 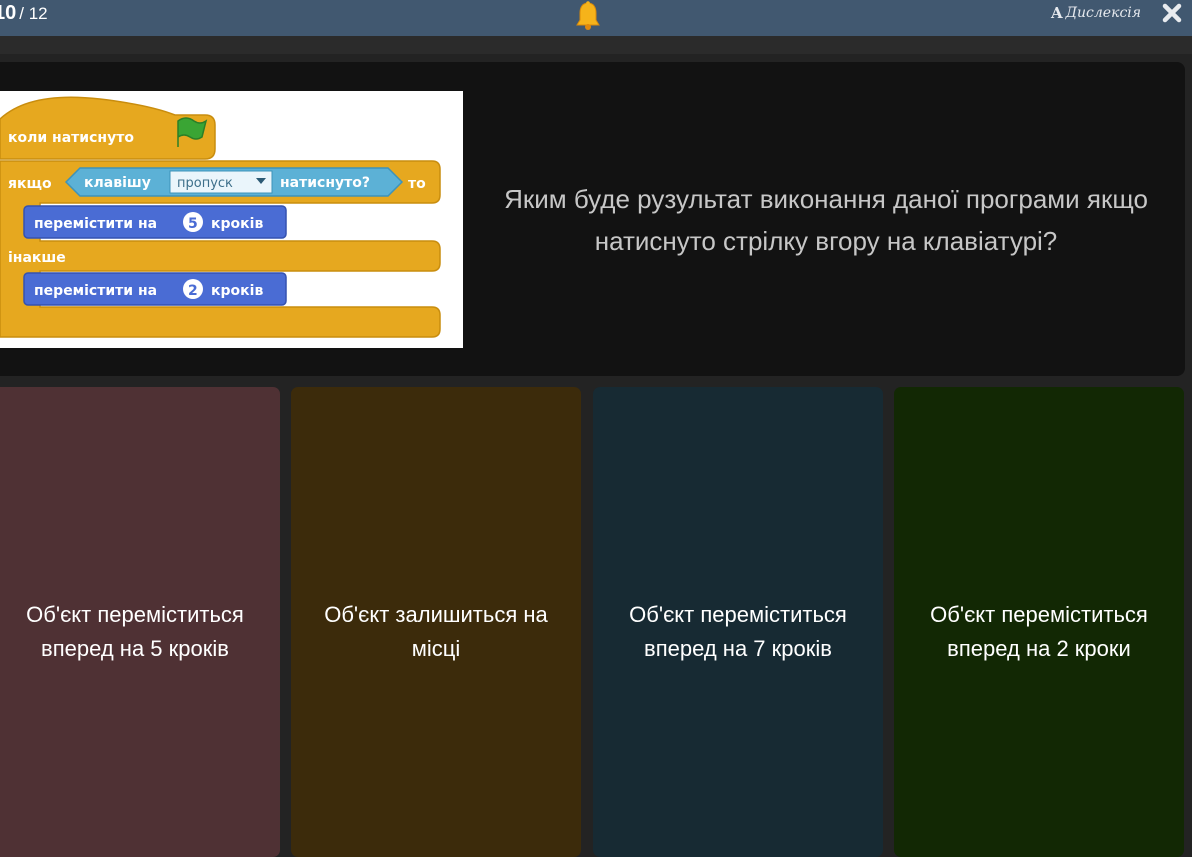 What do you see at coordinates (588, 16) in the screenshot?
I see `bell-icon` at bounding box center [588, 16].